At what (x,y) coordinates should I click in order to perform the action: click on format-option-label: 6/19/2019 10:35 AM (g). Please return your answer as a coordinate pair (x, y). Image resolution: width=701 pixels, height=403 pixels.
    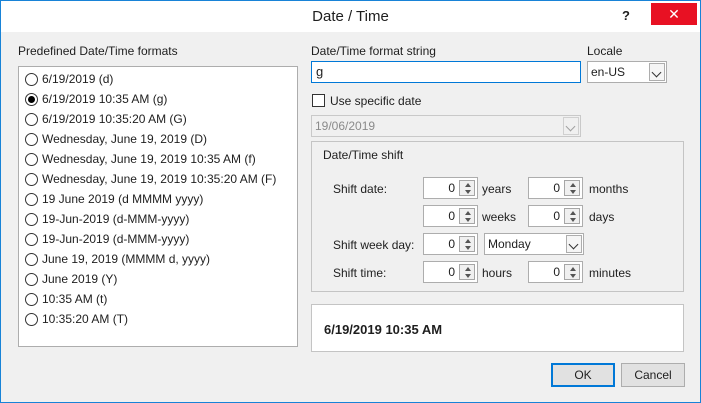
    Looking at the image, I should click on (105, 99).